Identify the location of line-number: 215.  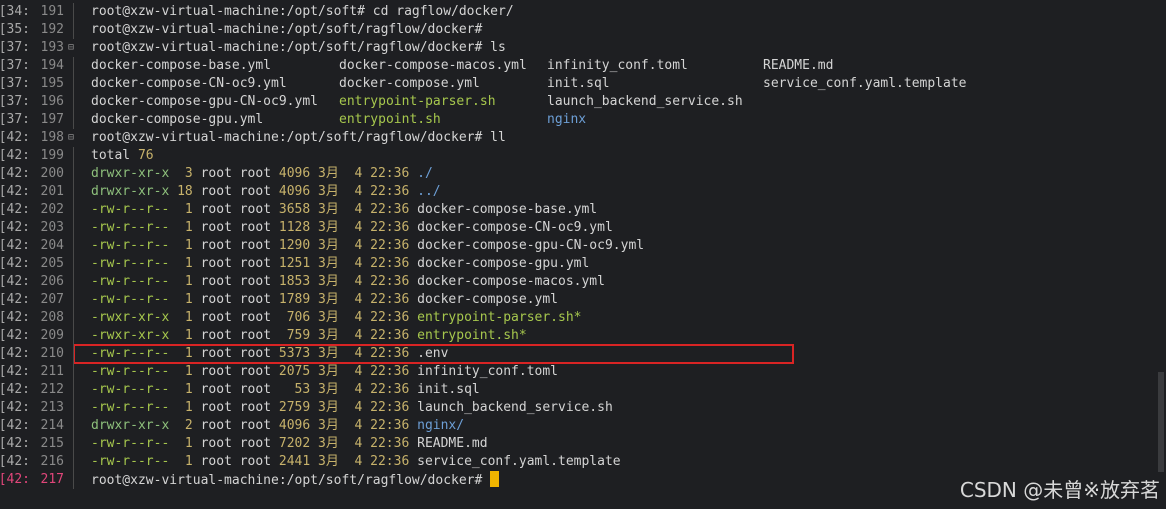
(52, 443).